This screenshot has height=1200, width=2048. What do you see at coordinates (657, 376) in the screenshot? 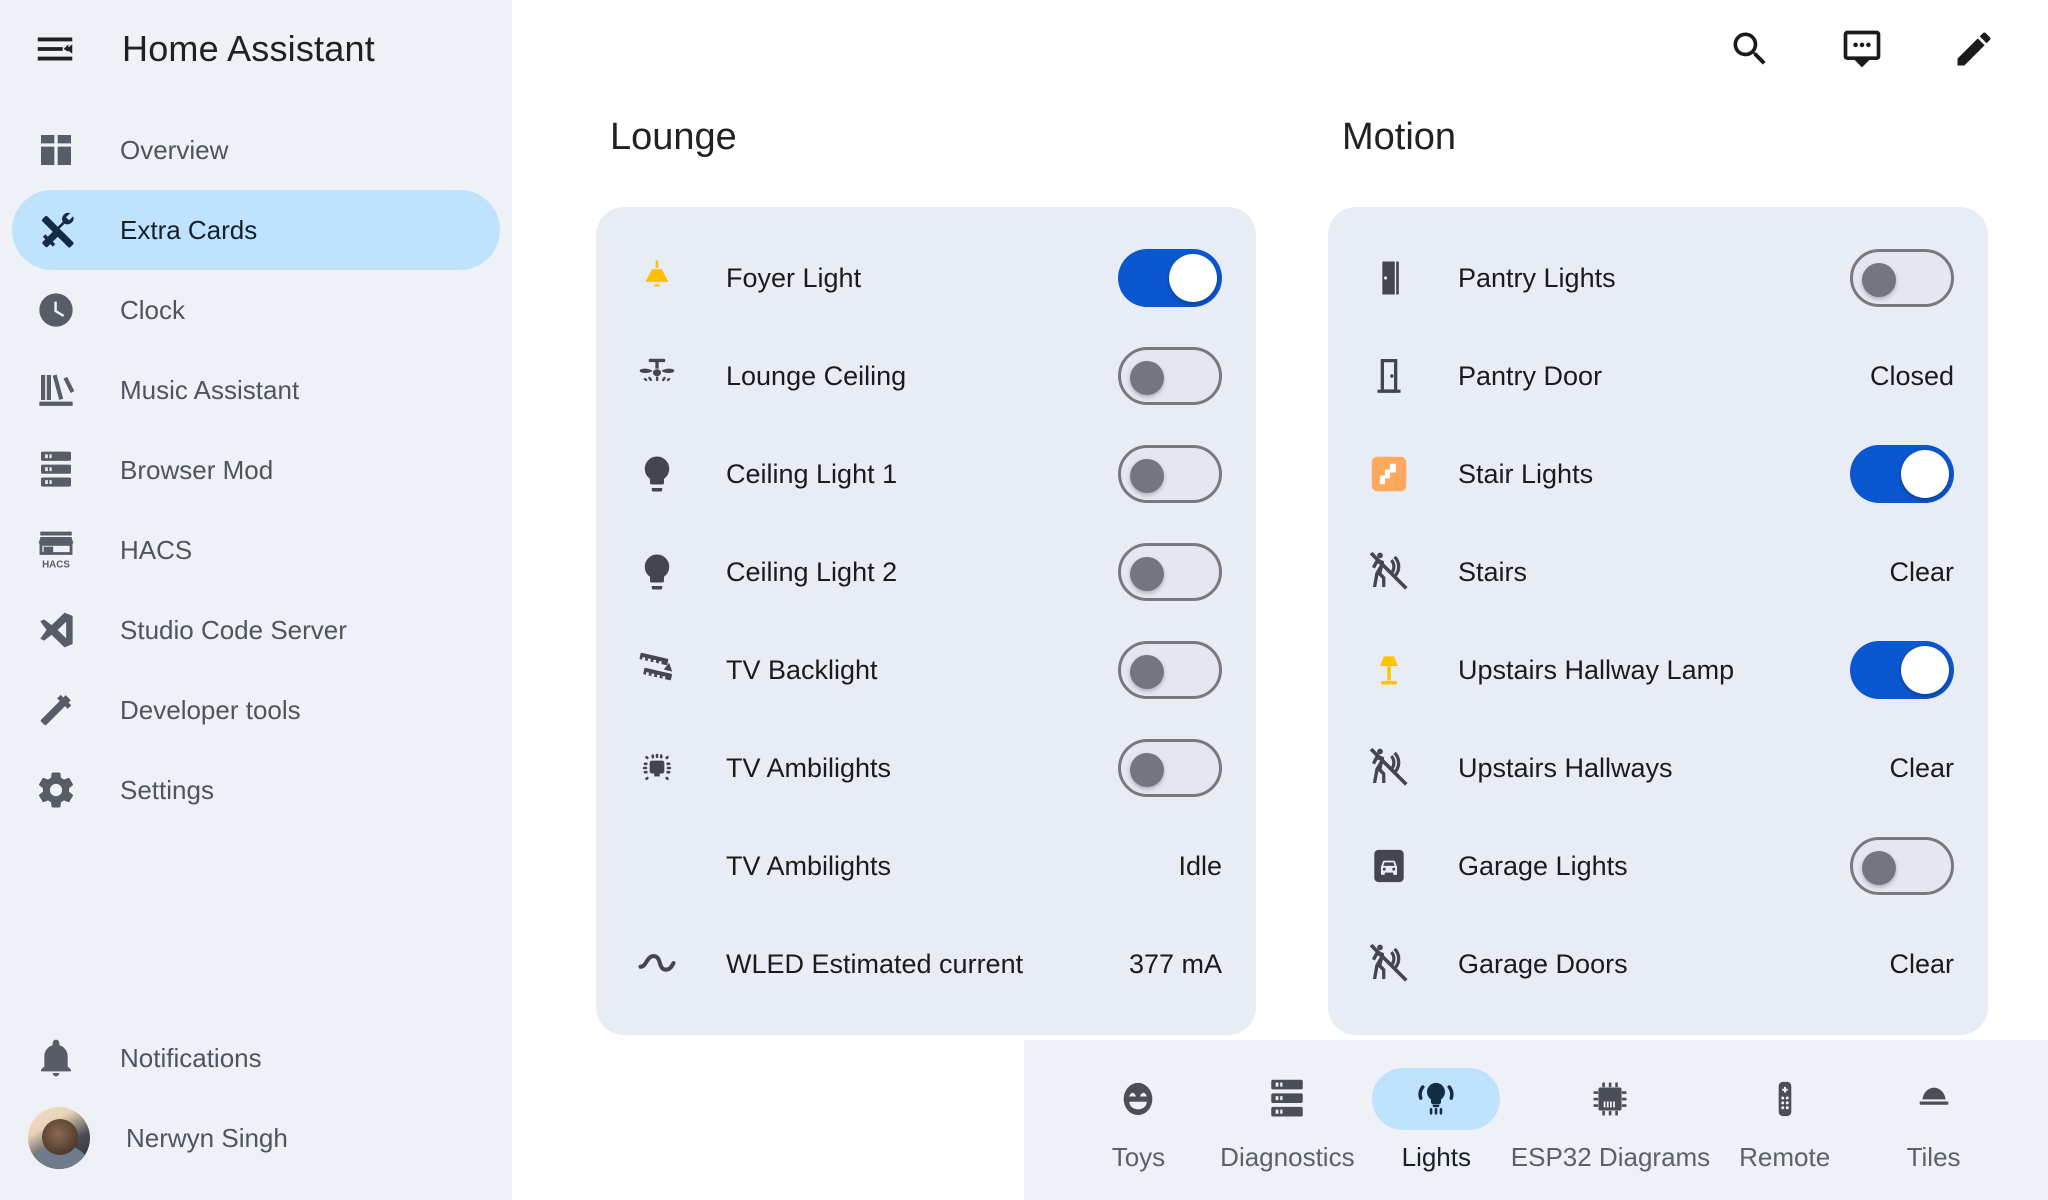
I see `ceiling-fan-light-icon` at bounding box center [657, 376].